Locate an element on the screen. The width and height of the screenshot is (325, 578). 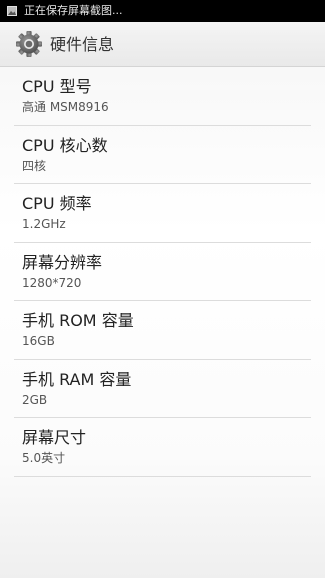
item-title: CPU 型号 is located at coordinates (57, 86).